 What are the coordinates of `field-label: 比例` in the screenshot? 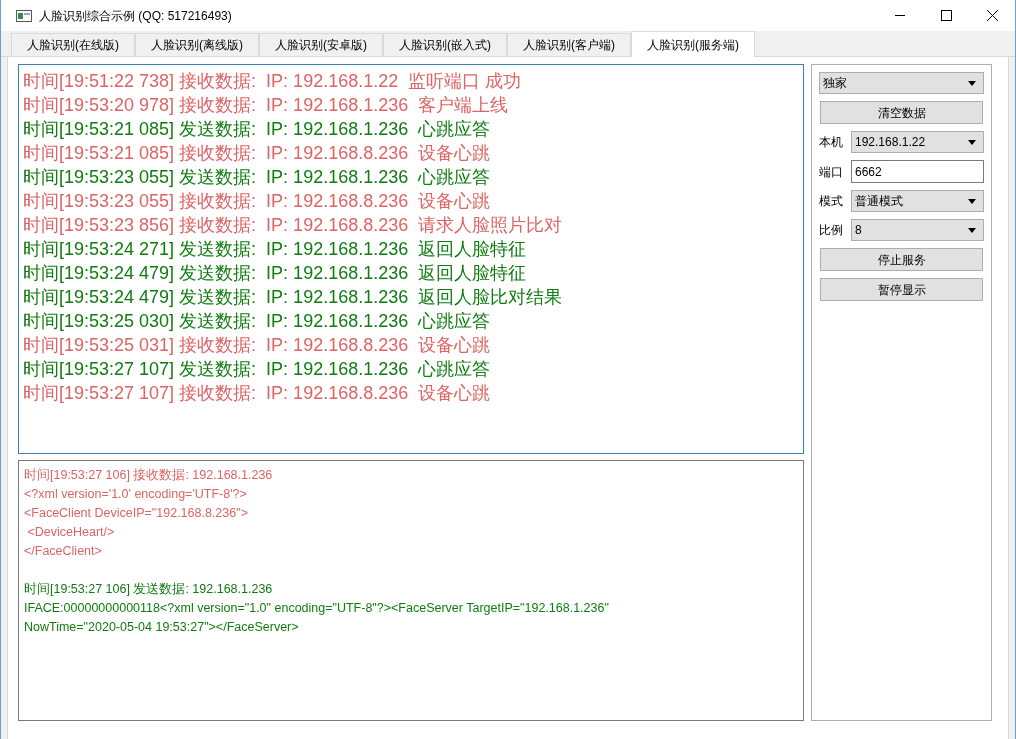 It's located at (831, 230).